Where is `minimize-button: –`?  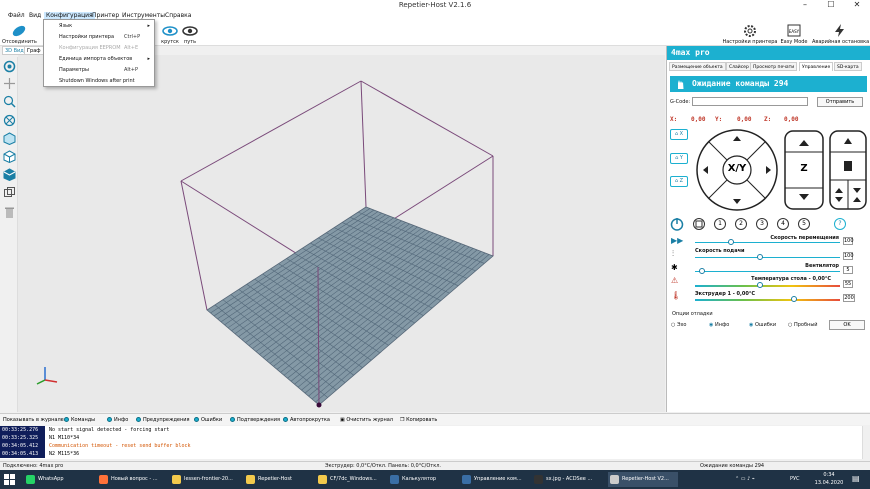
minimize-button: – is located at coordinates (805, 5).